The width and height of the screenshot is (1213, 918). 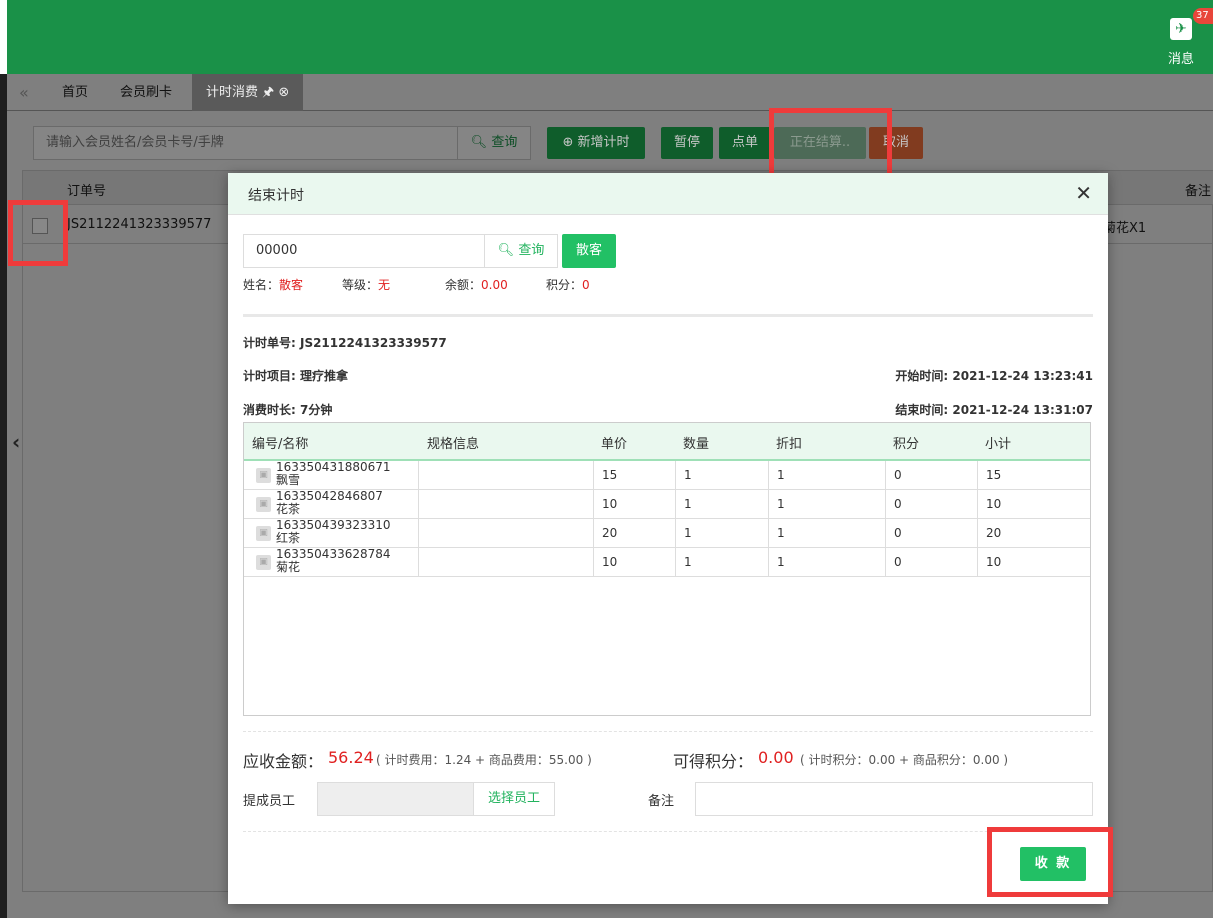 I want to click on col-spec: 规格信息, so click(x=453, y=444).